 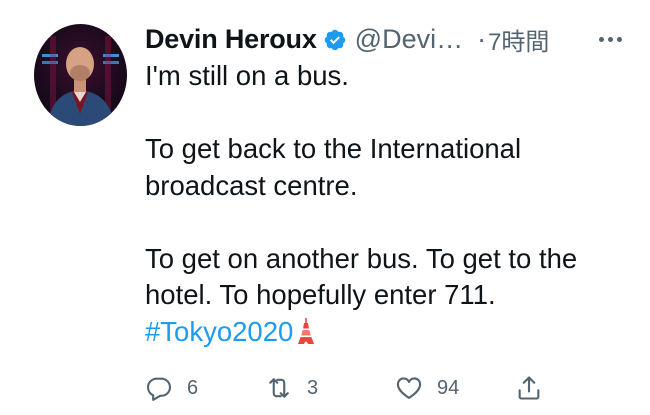 I want to click on author-display-name: Devin Heroux, so click(x=231, y=39).